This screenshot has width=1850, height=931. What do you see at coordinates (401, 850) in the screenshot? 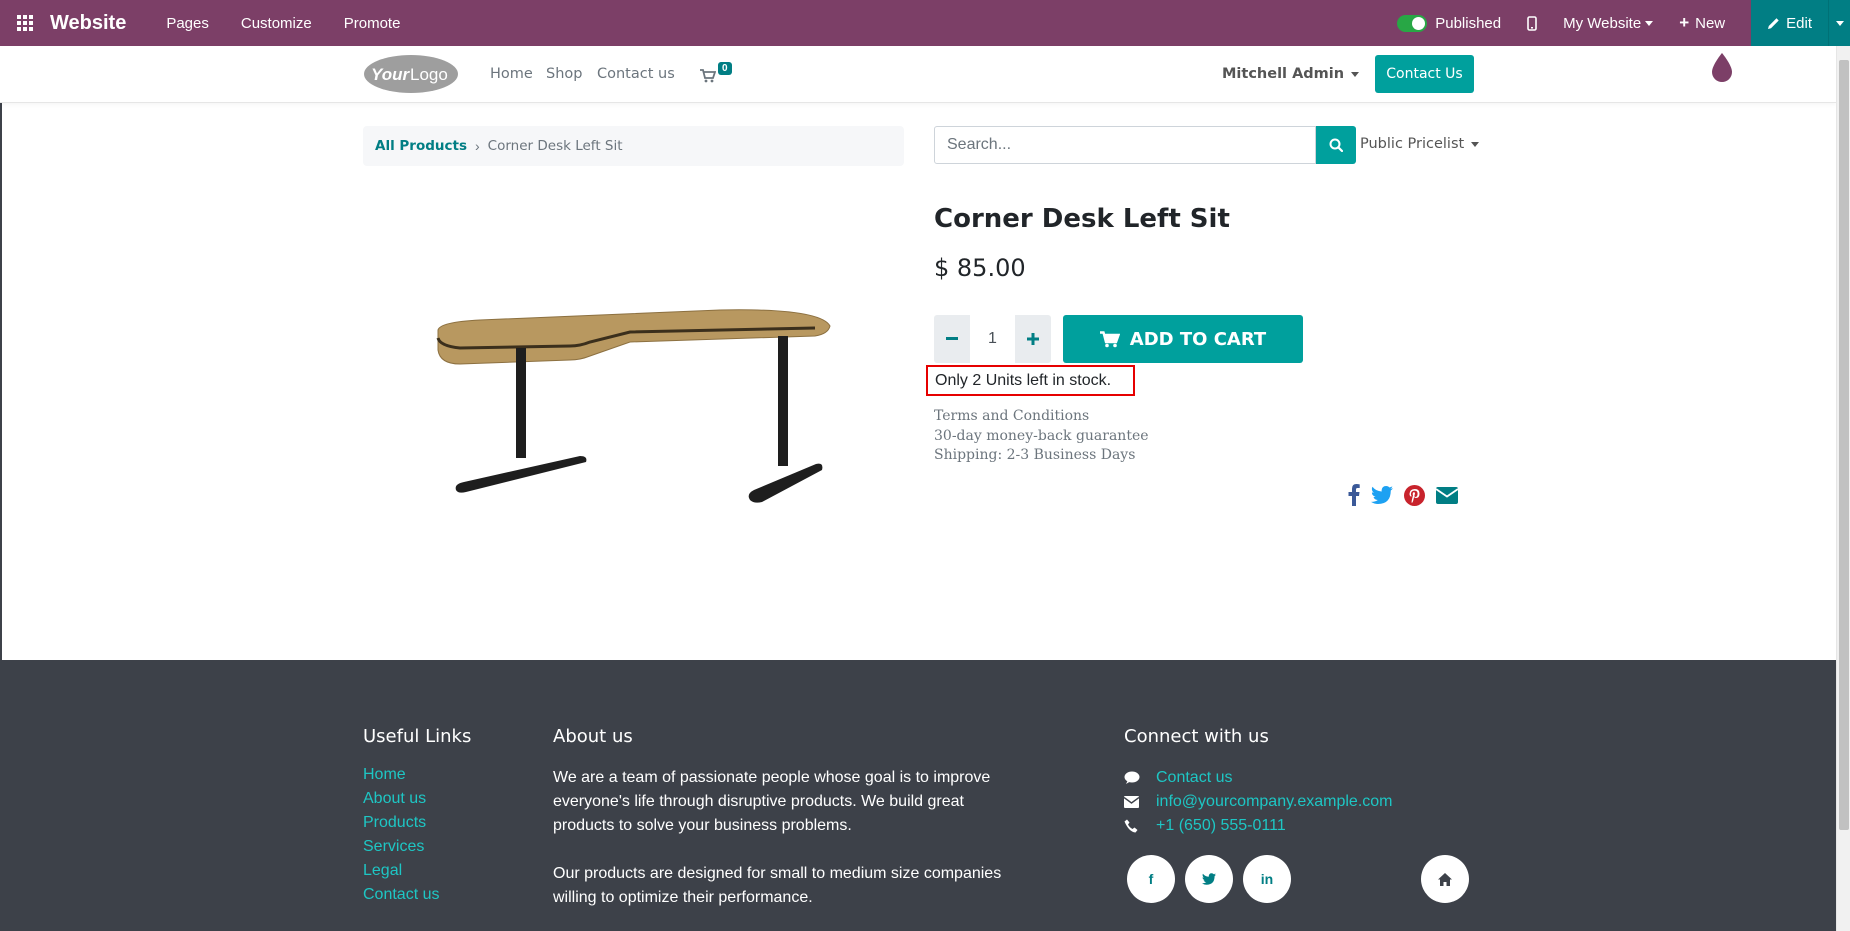
I see `footer-link-services: Services` at bounding box center [401, 850].